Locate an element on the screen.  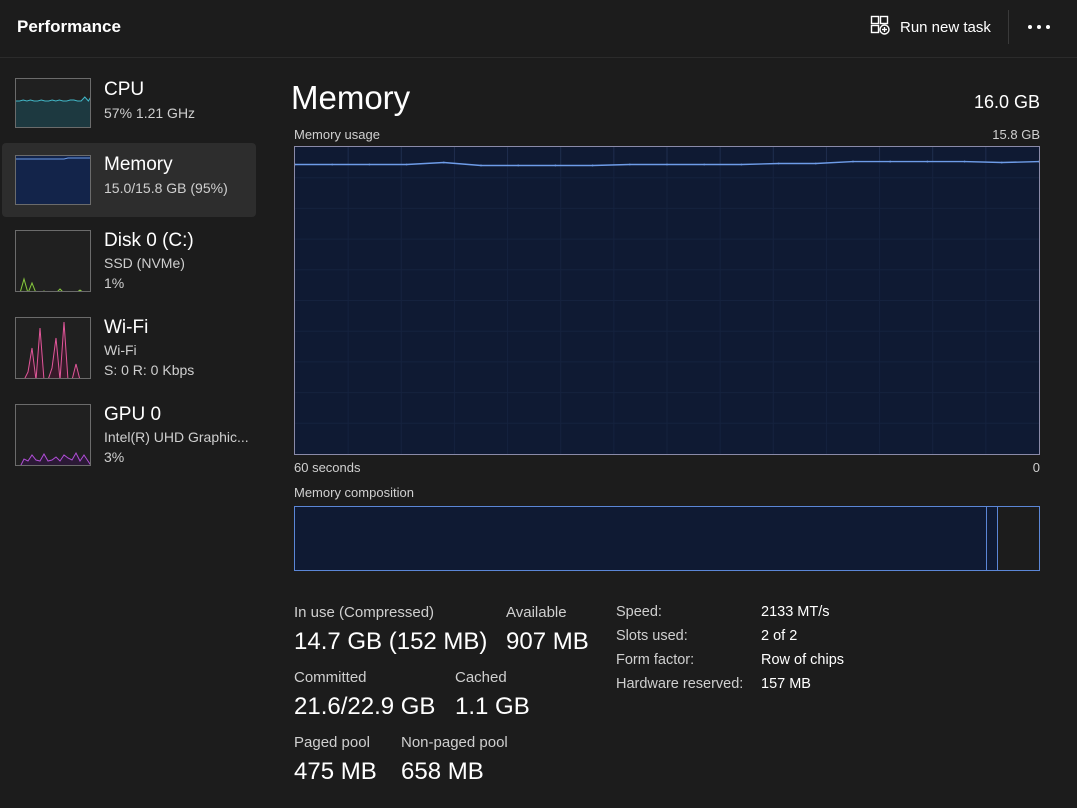
total-memory: 16.0 GB is located at coordinates (1006, 102).